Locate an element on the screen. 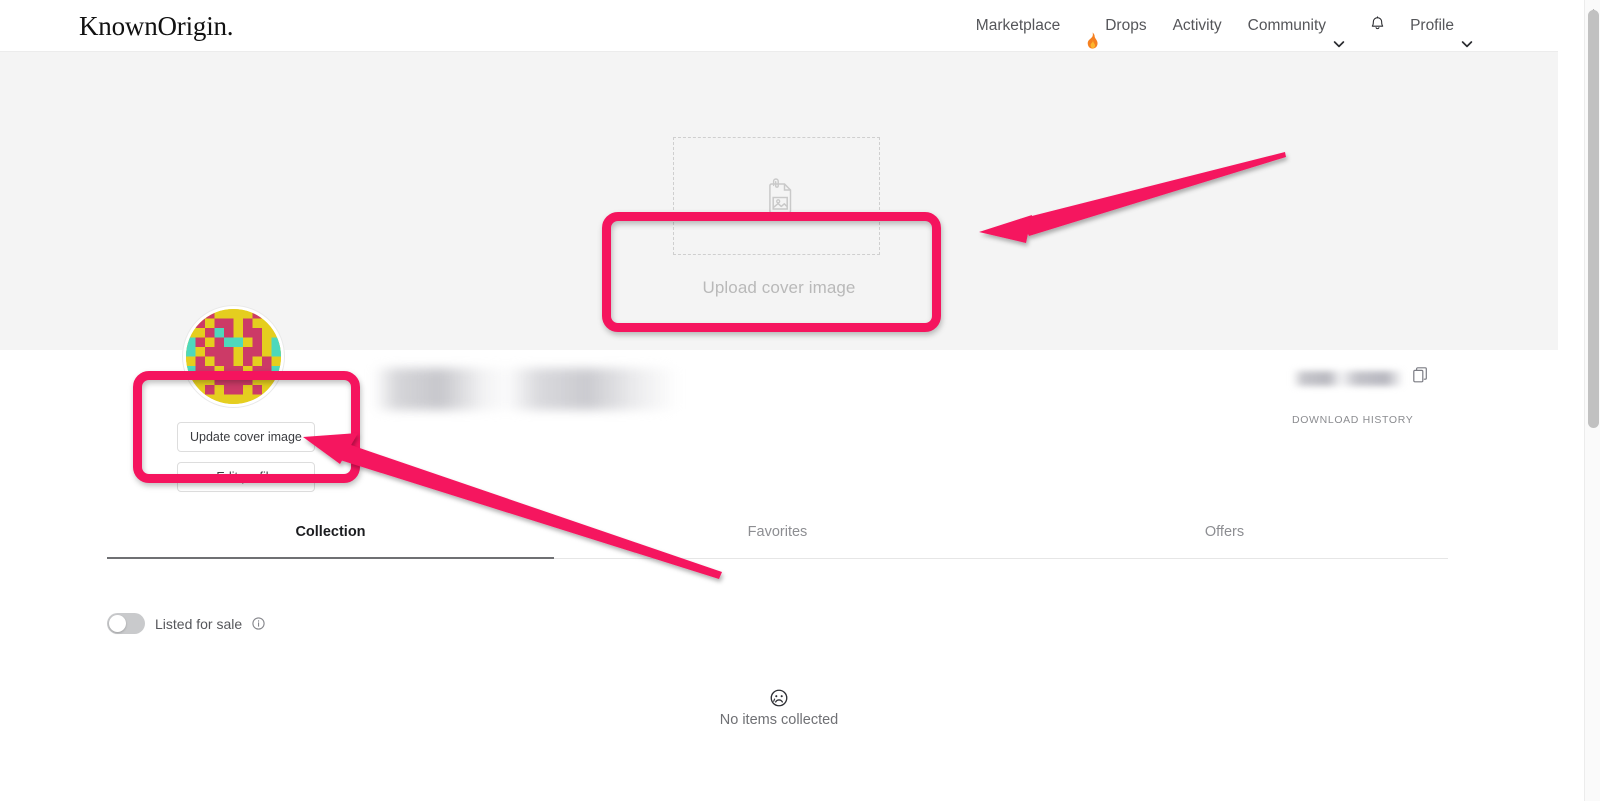  listed-for-sale-label: Listed for sale is located at coordinates (199, 623).